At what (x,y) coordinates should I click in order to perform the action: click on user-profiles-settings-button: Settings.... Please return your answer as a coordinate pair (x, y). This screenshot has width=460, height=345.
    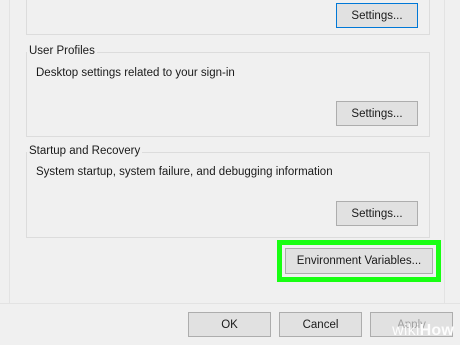
    Looking at the image, I should click on (377, 113).